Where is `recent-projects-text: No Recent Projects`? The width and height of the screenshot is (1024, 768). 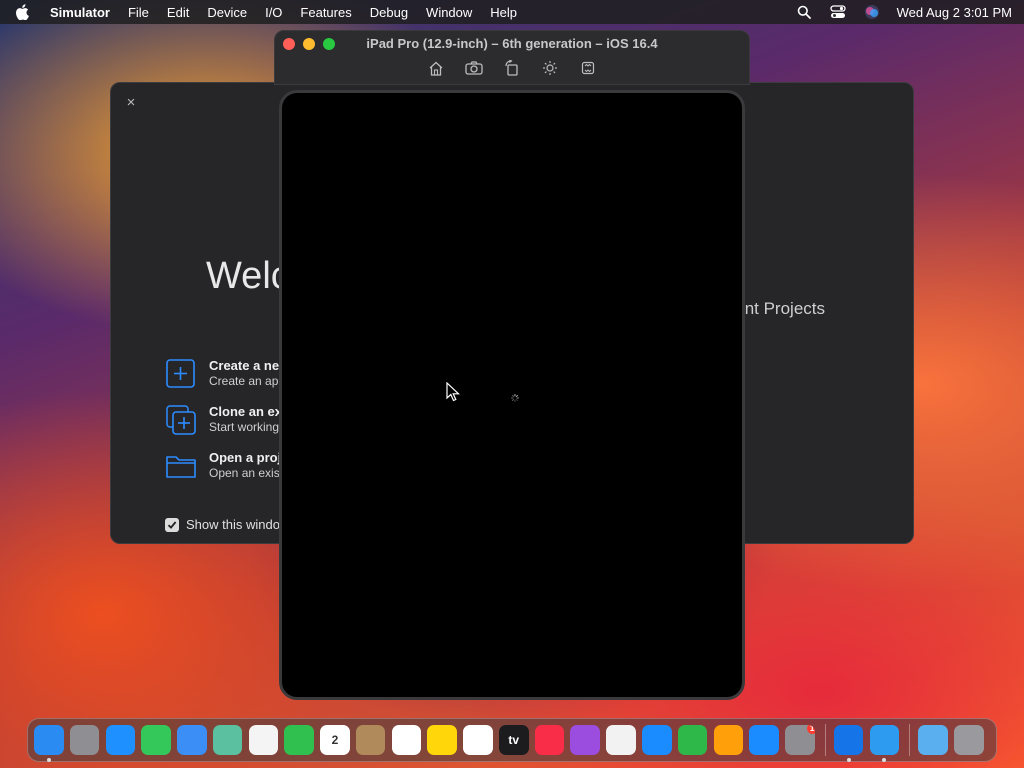 recent-projects-text: No Recent Projects is located at coordinates (782, 308).